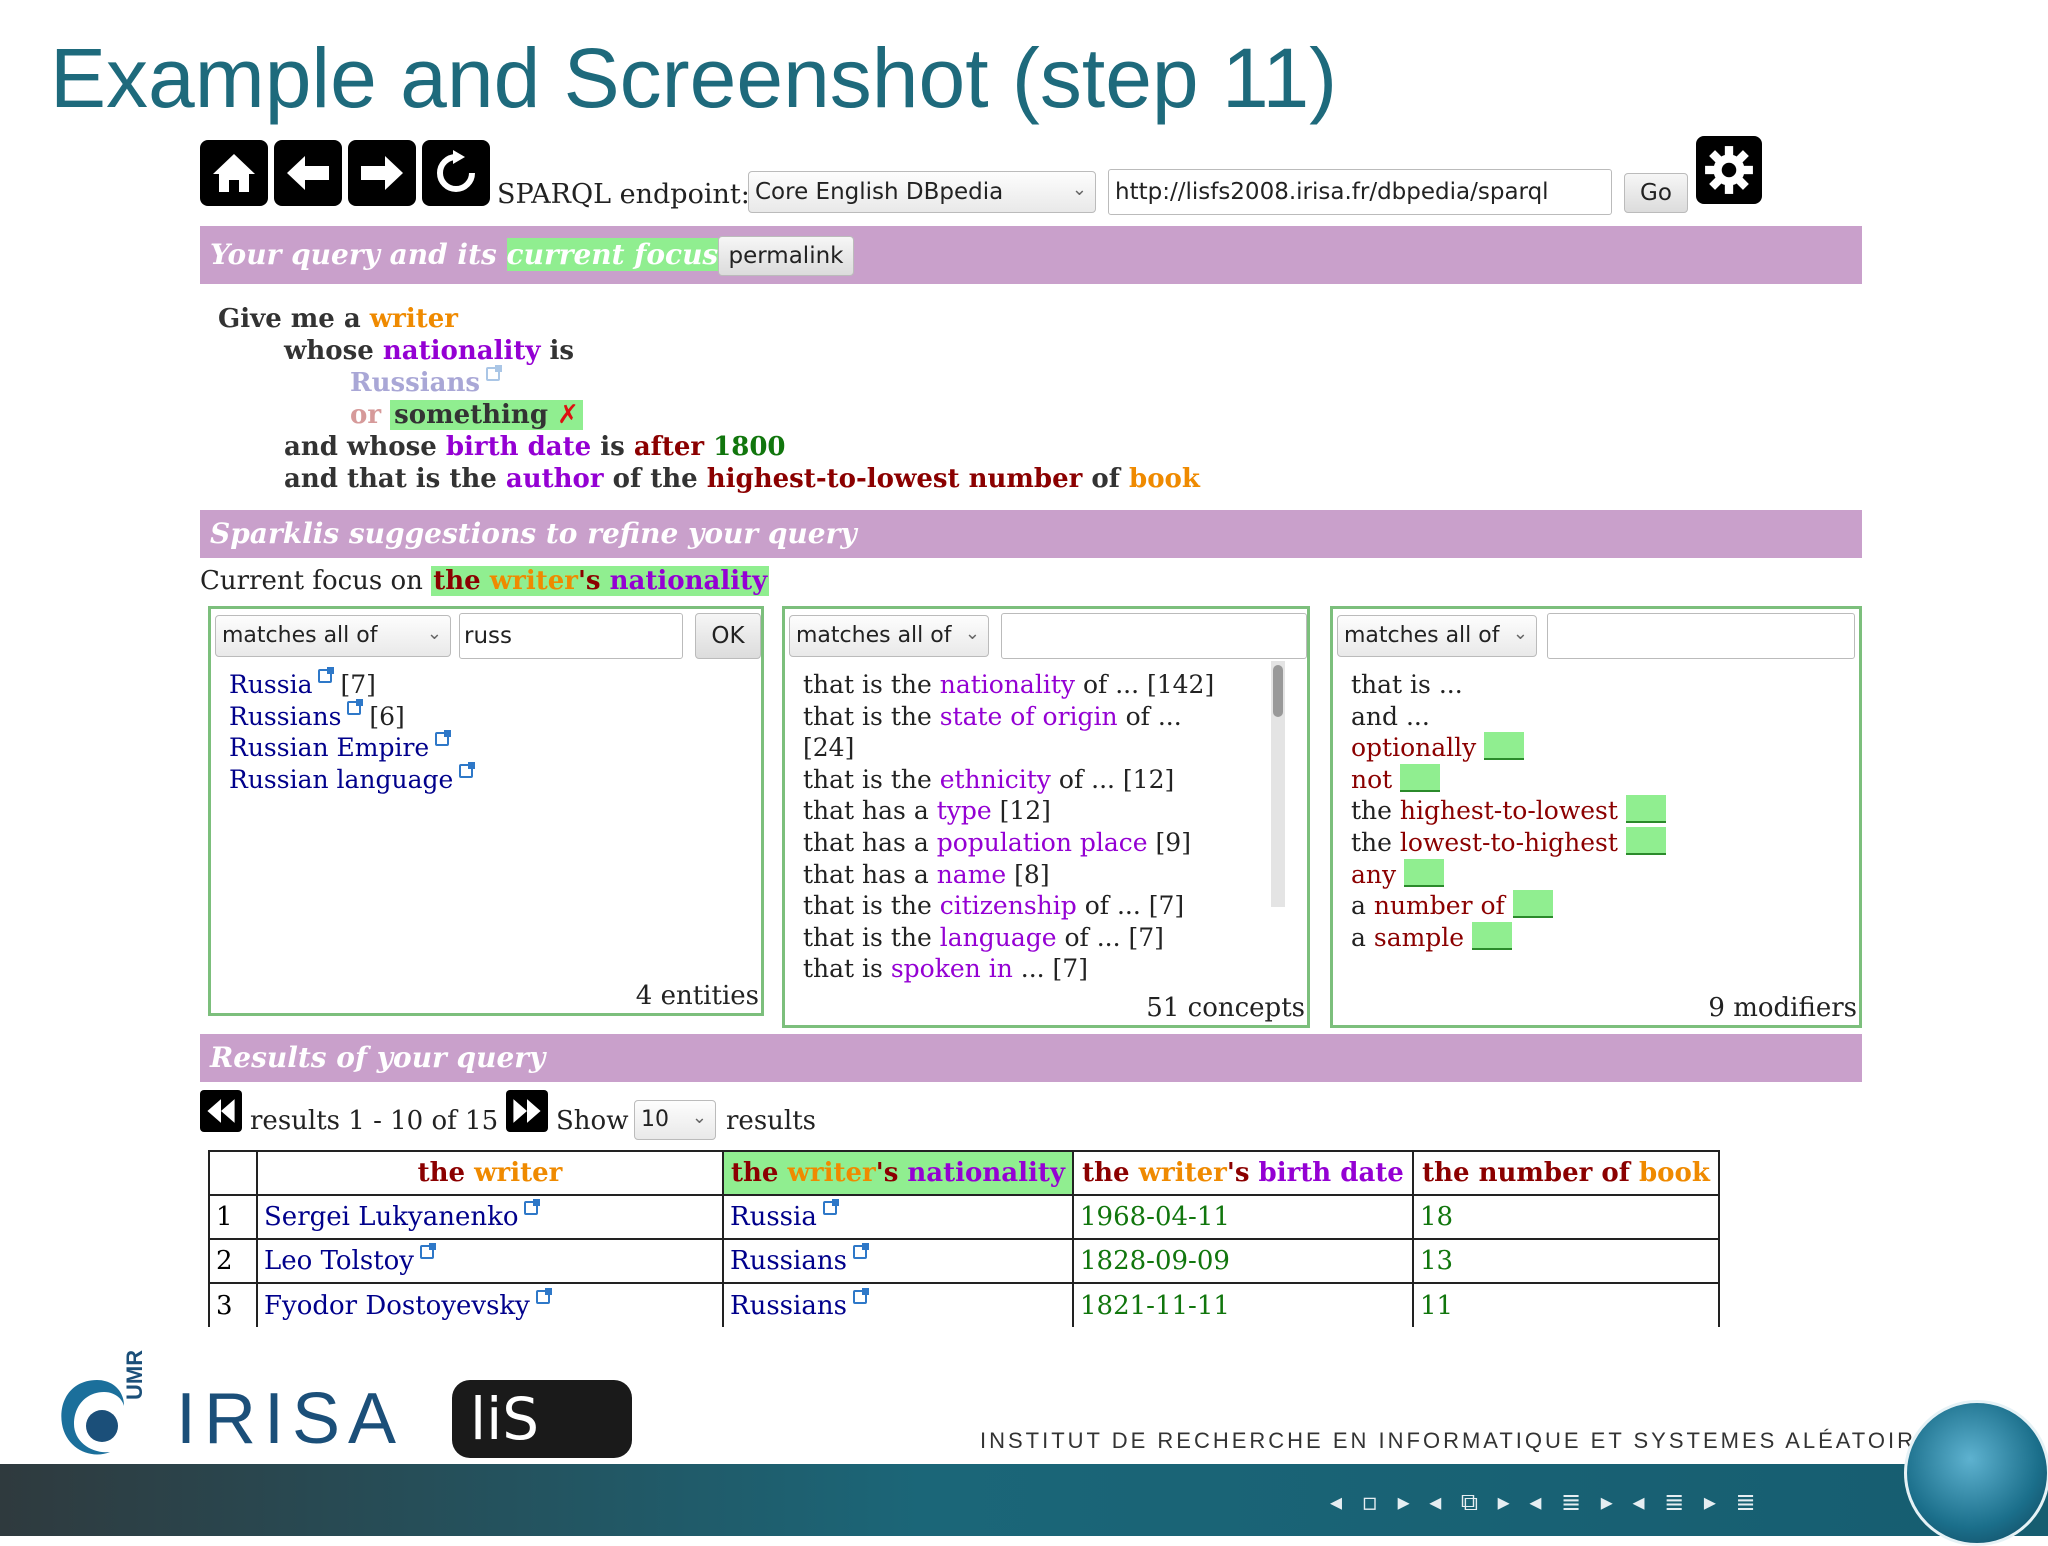 This screenshot has height=1546, width=2048. Describe the element at coordinates (1656, 193) in the screenshot. I see `go-button: Go` at that location.